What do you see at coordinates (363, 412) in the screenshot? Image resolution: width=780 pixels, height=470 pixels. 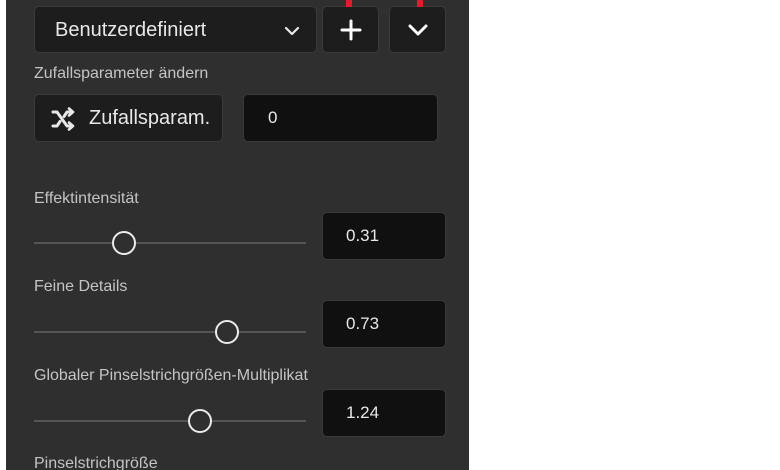 I see `stroke-size-multiplier-value: 1.24` at bounding box center [363, 412].